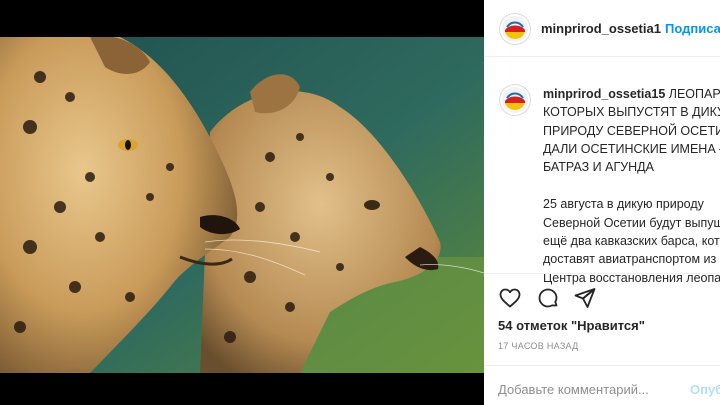  I want to click on avatar, so click(515, 29).